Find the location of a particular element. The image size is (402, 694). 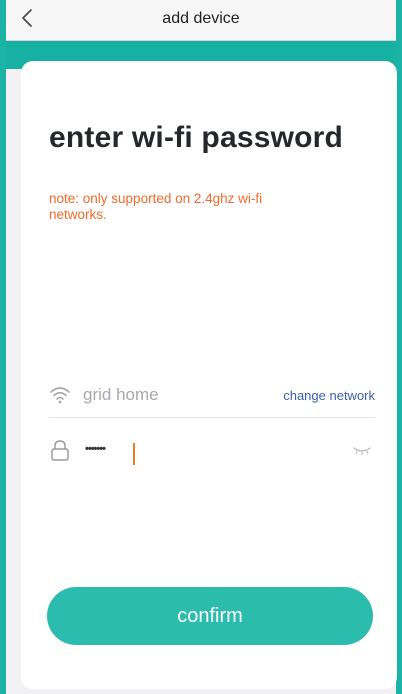

nav-bar: add device is located at coordinates (201, 20).